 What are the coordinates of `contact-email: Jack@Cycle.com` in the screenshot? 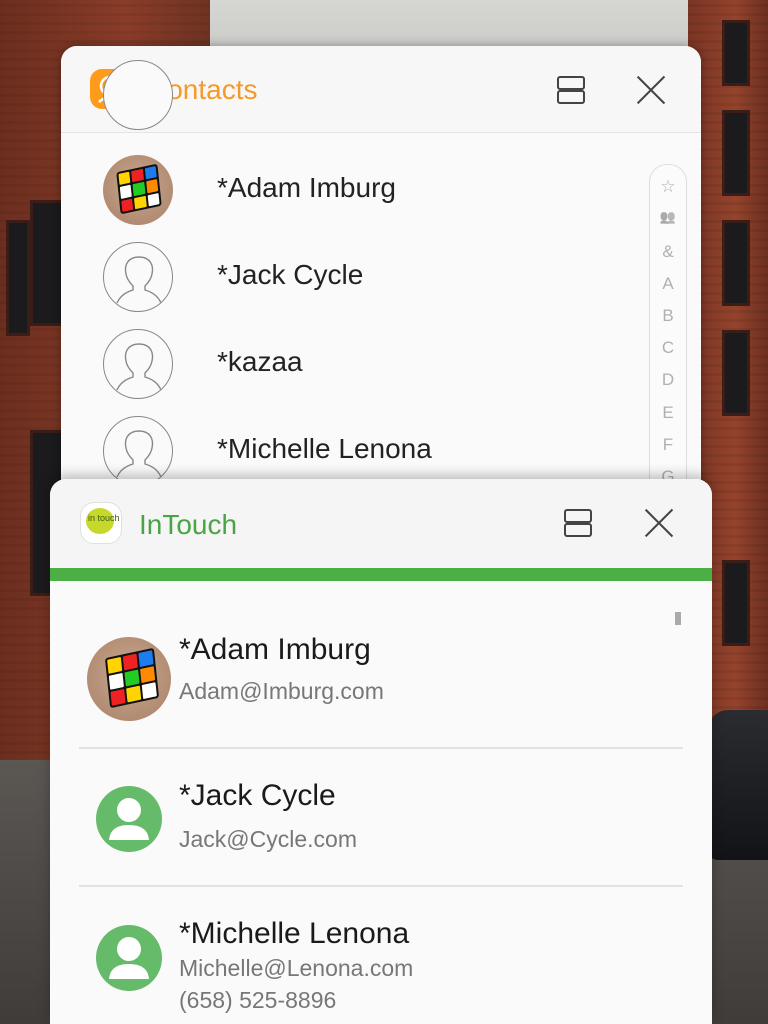 It's located at (268, 839).